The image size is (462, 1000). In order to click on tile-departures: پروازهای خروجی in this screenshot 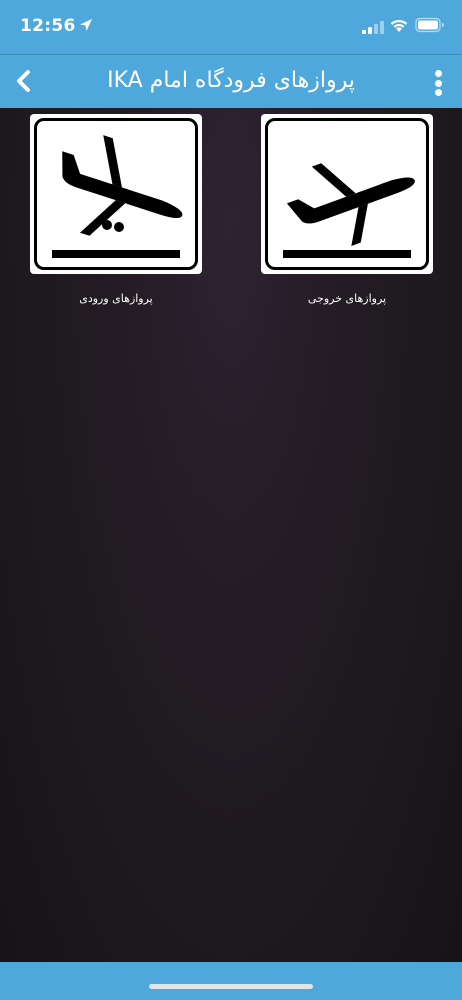, I will do `click(347, 209)`.